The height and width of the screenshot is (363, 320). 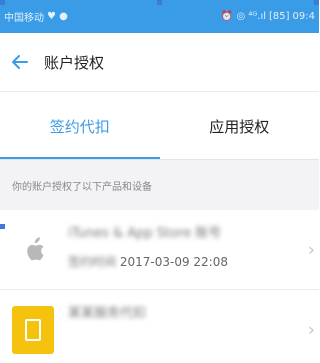 I want to click on item-title: 某某服务代扣, so click(x=107, y=313).